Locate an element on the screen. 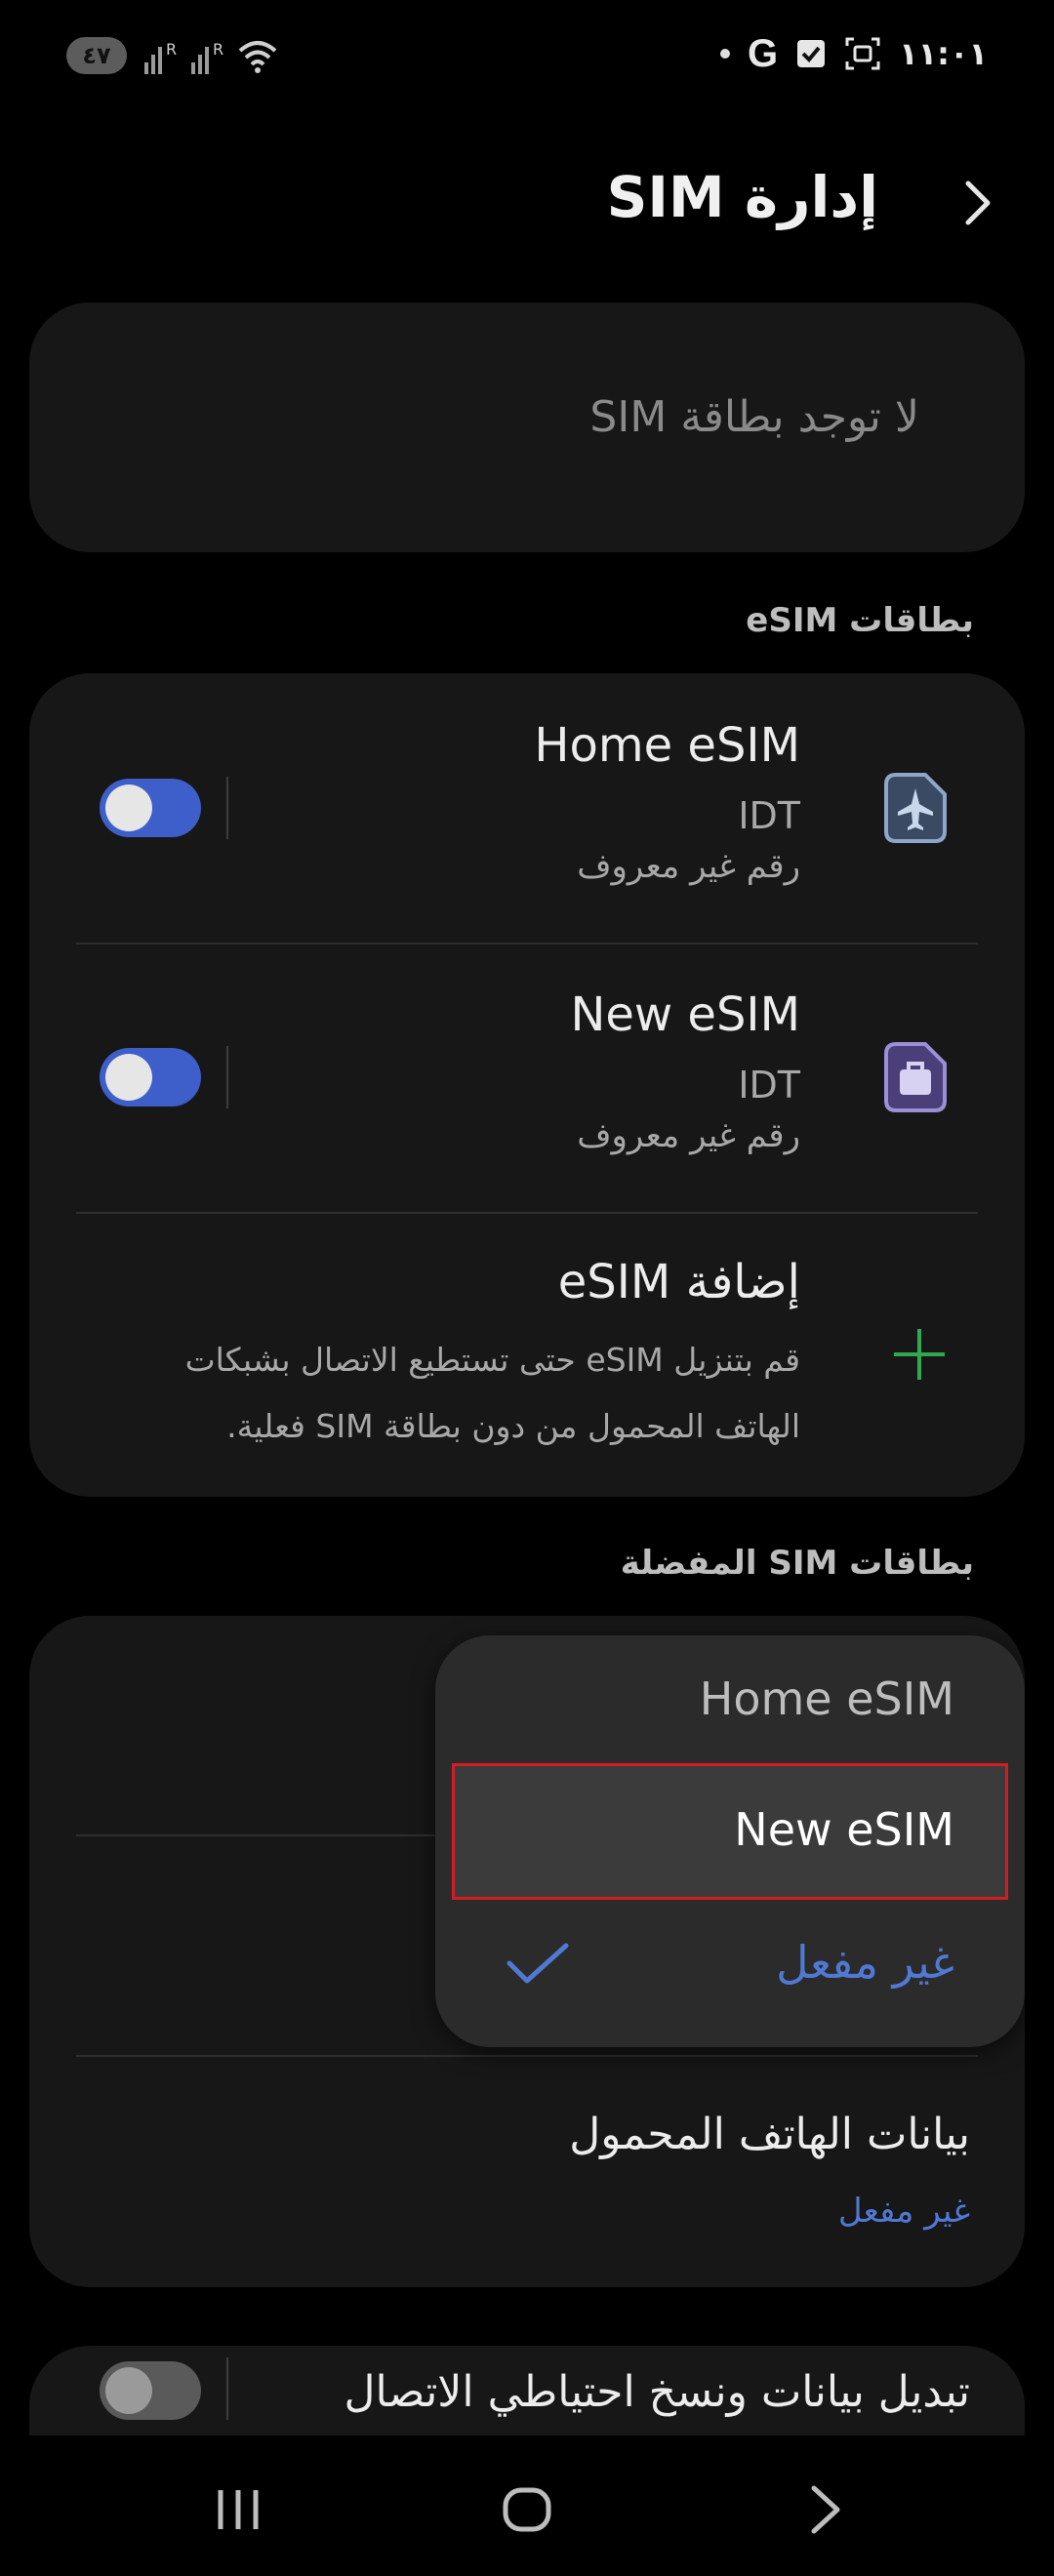 The width and height of the screenshot is (1054, 2576). dropdown-option-new-esim: New eSIM is located at coordinates (730, 1831).